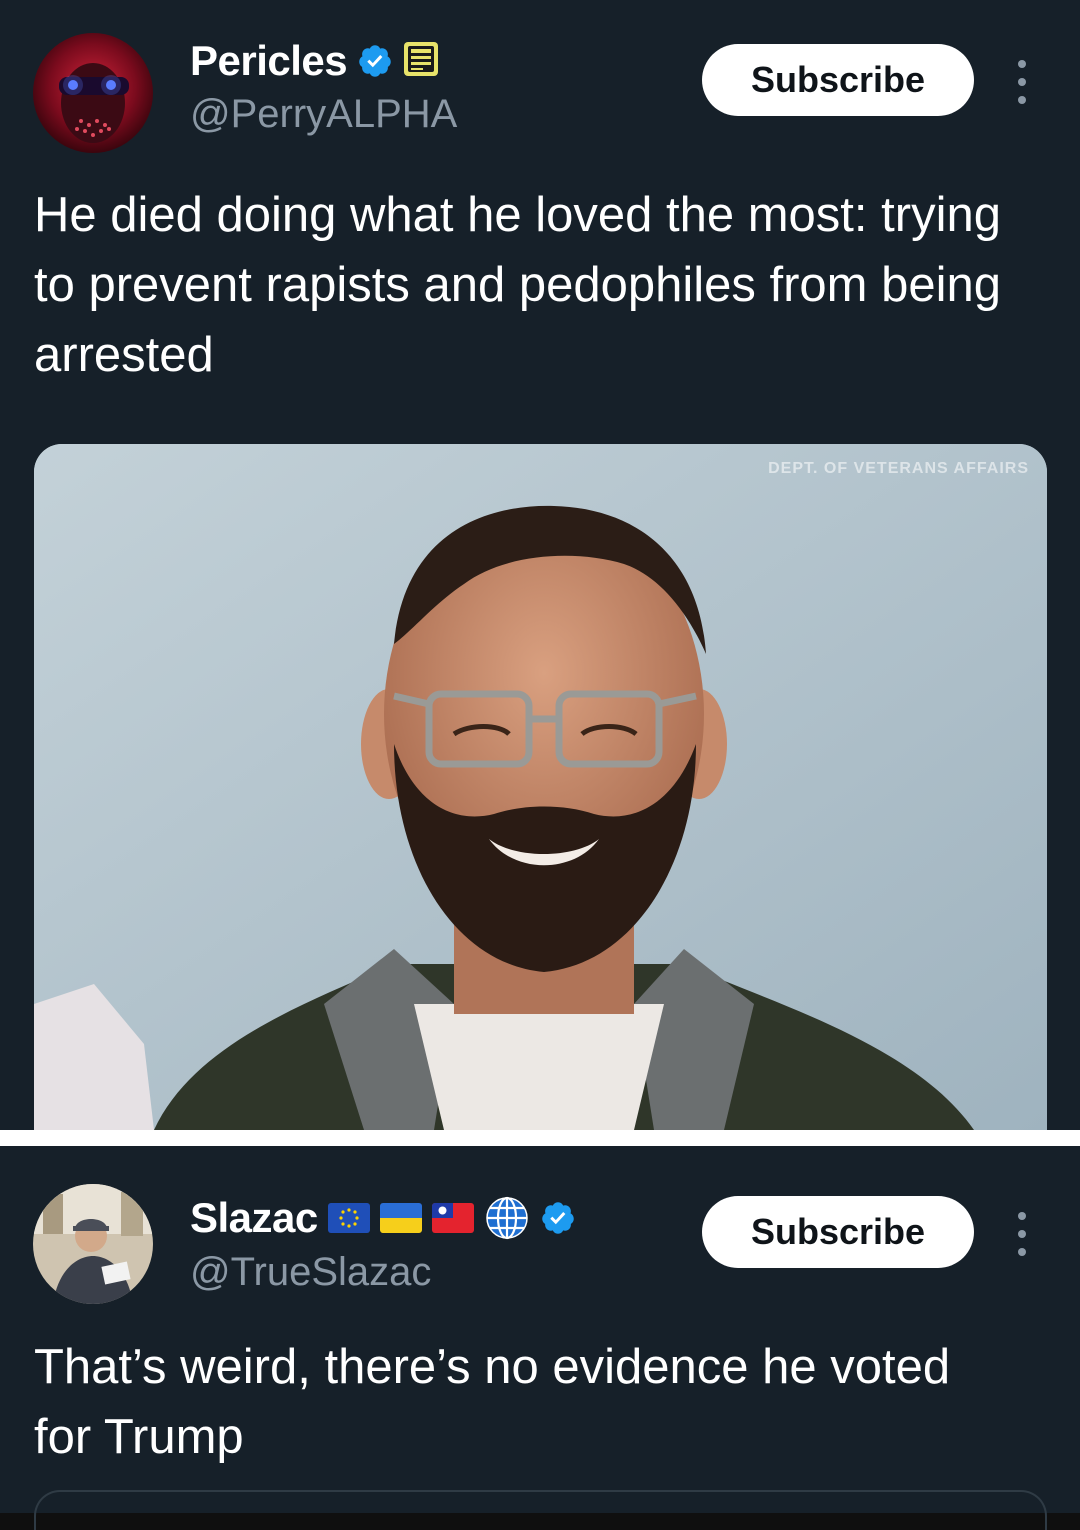 The image size is (1080, 1530). I want to click on eu-flag-icon, so click(348, 1218).